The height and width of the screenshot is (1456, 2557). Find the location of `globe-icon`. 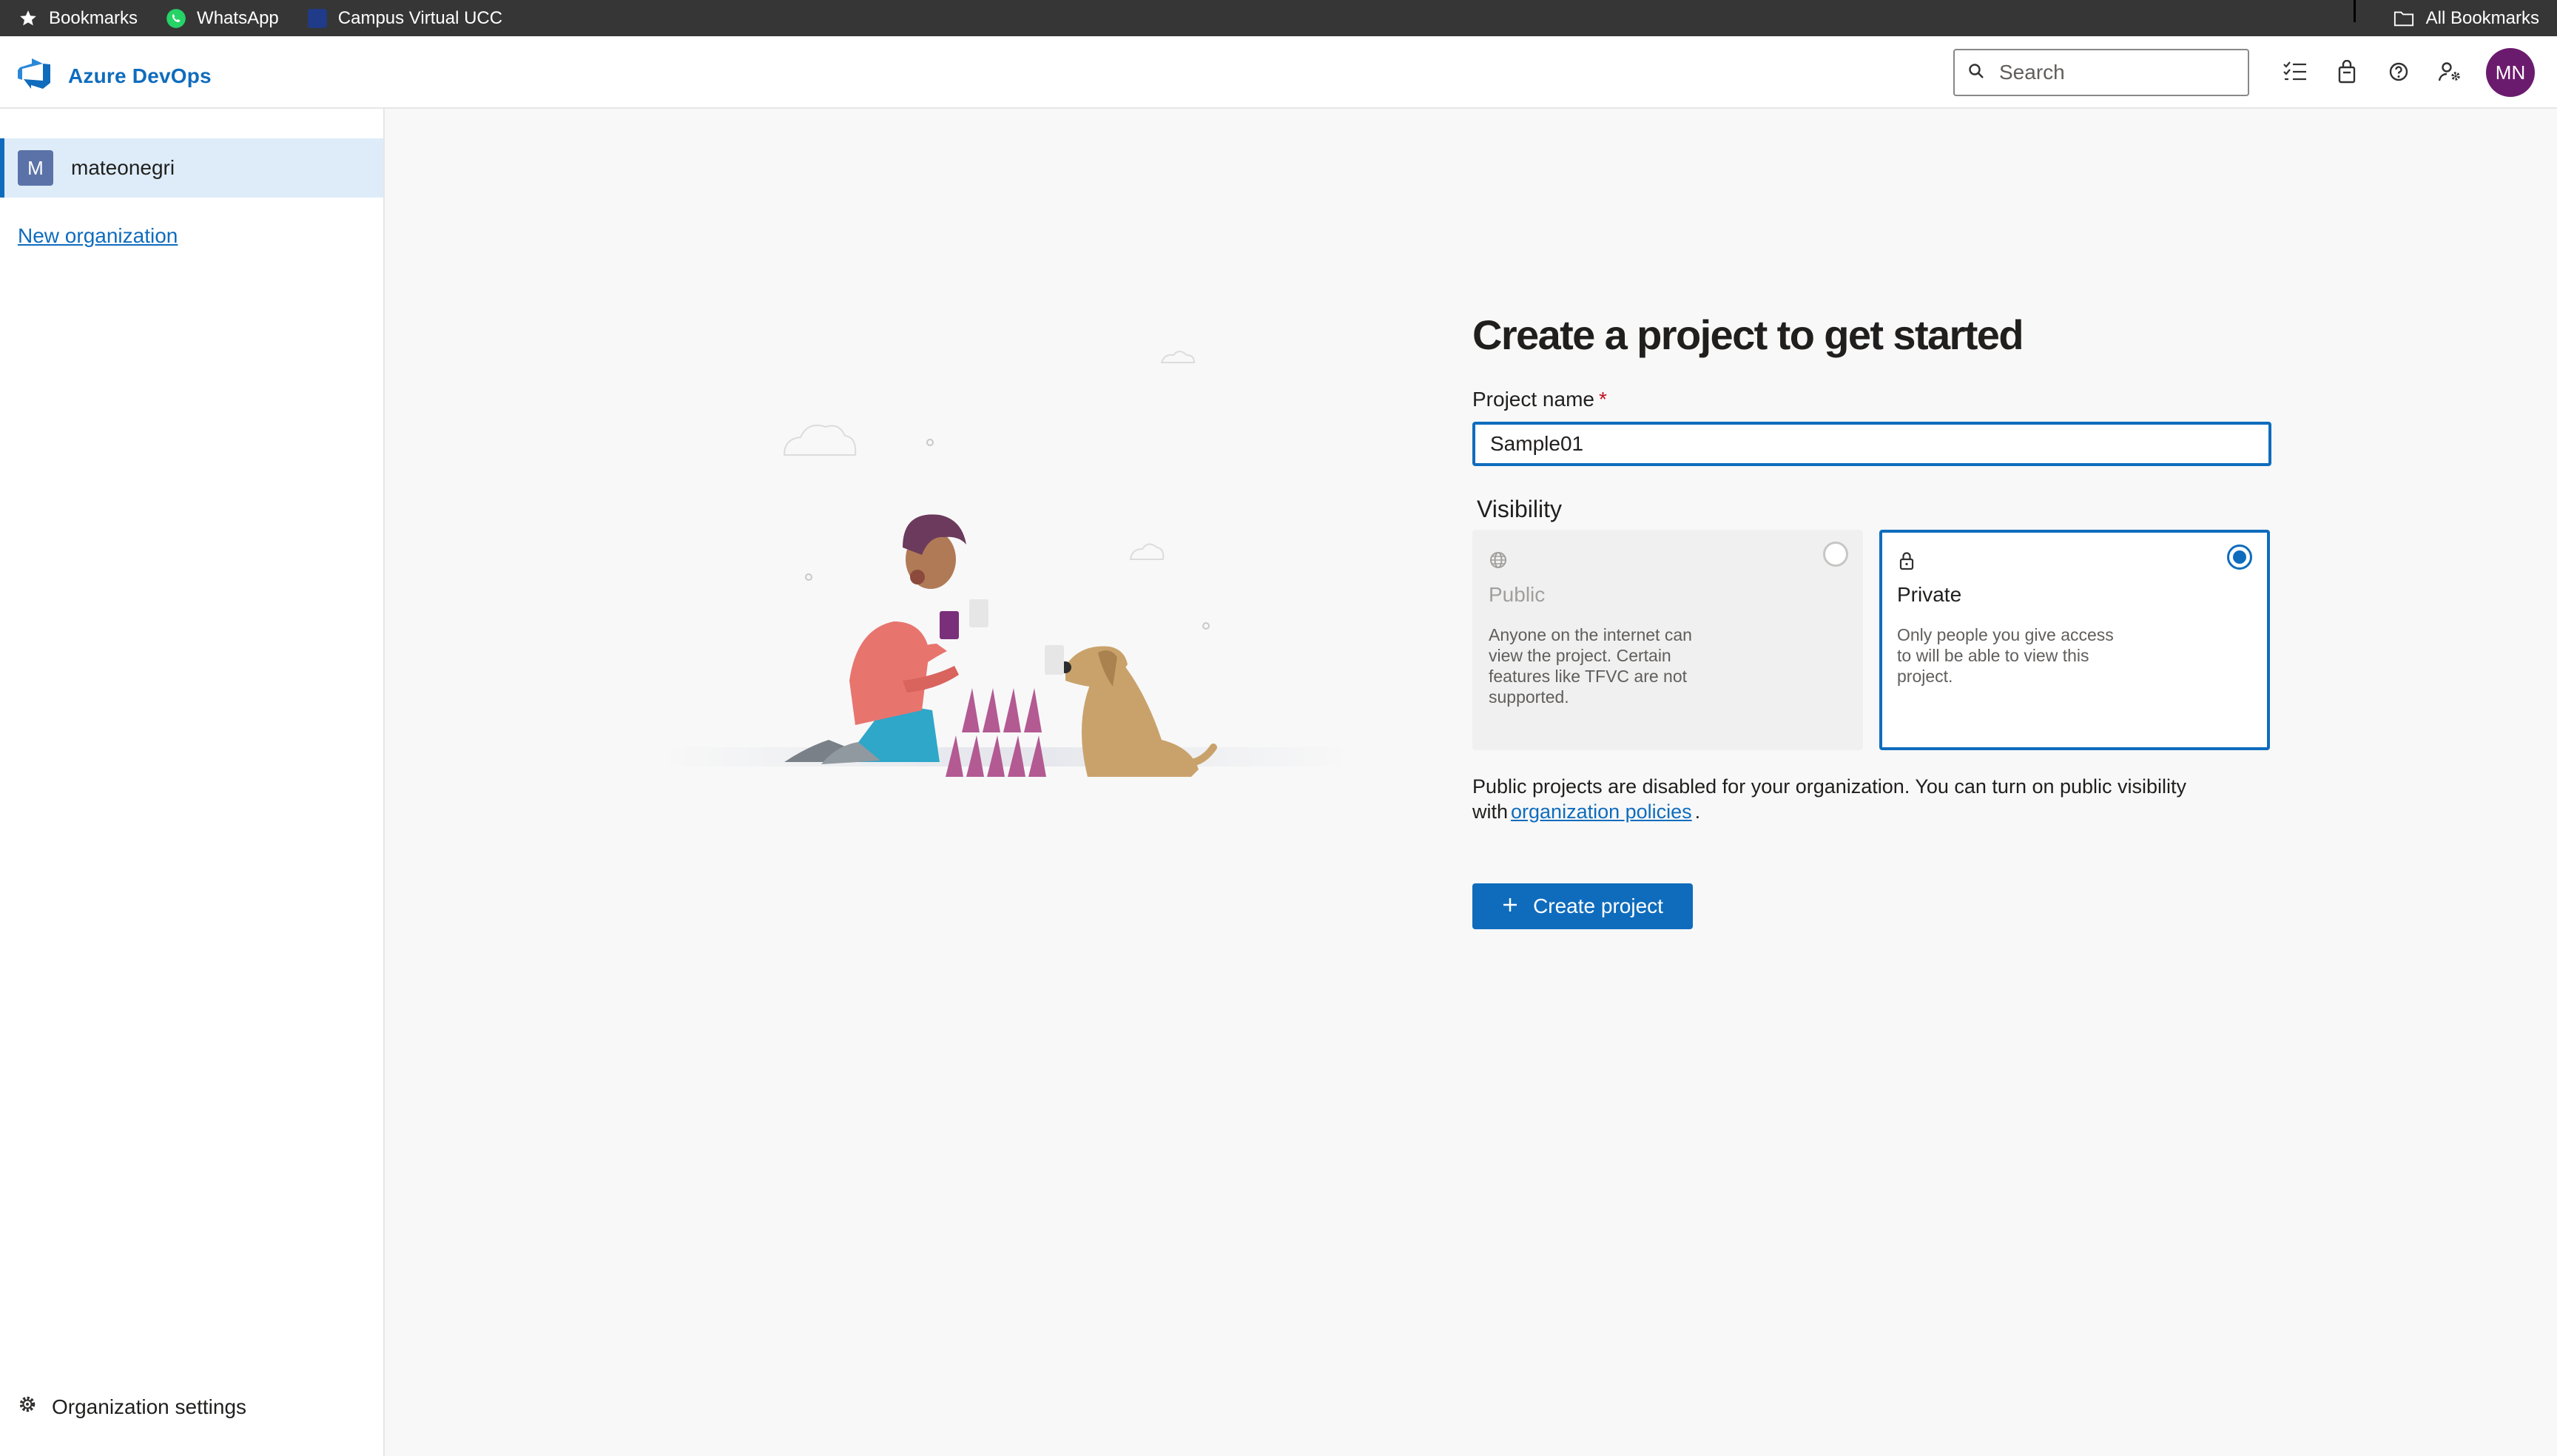

globe-icon is located at coordinates (1499, 560).